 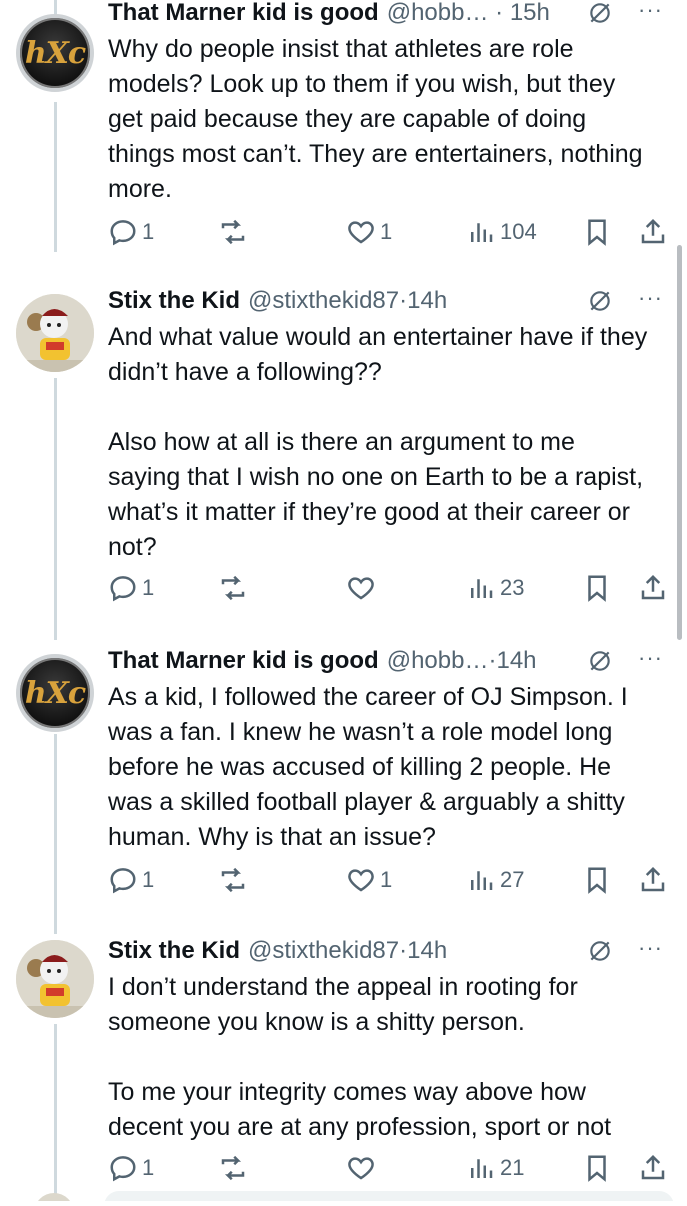 What do you see at coordinates (495, 1168) in the screenshot?
I see `views-button: 21` at bounding box center [495, 1168].